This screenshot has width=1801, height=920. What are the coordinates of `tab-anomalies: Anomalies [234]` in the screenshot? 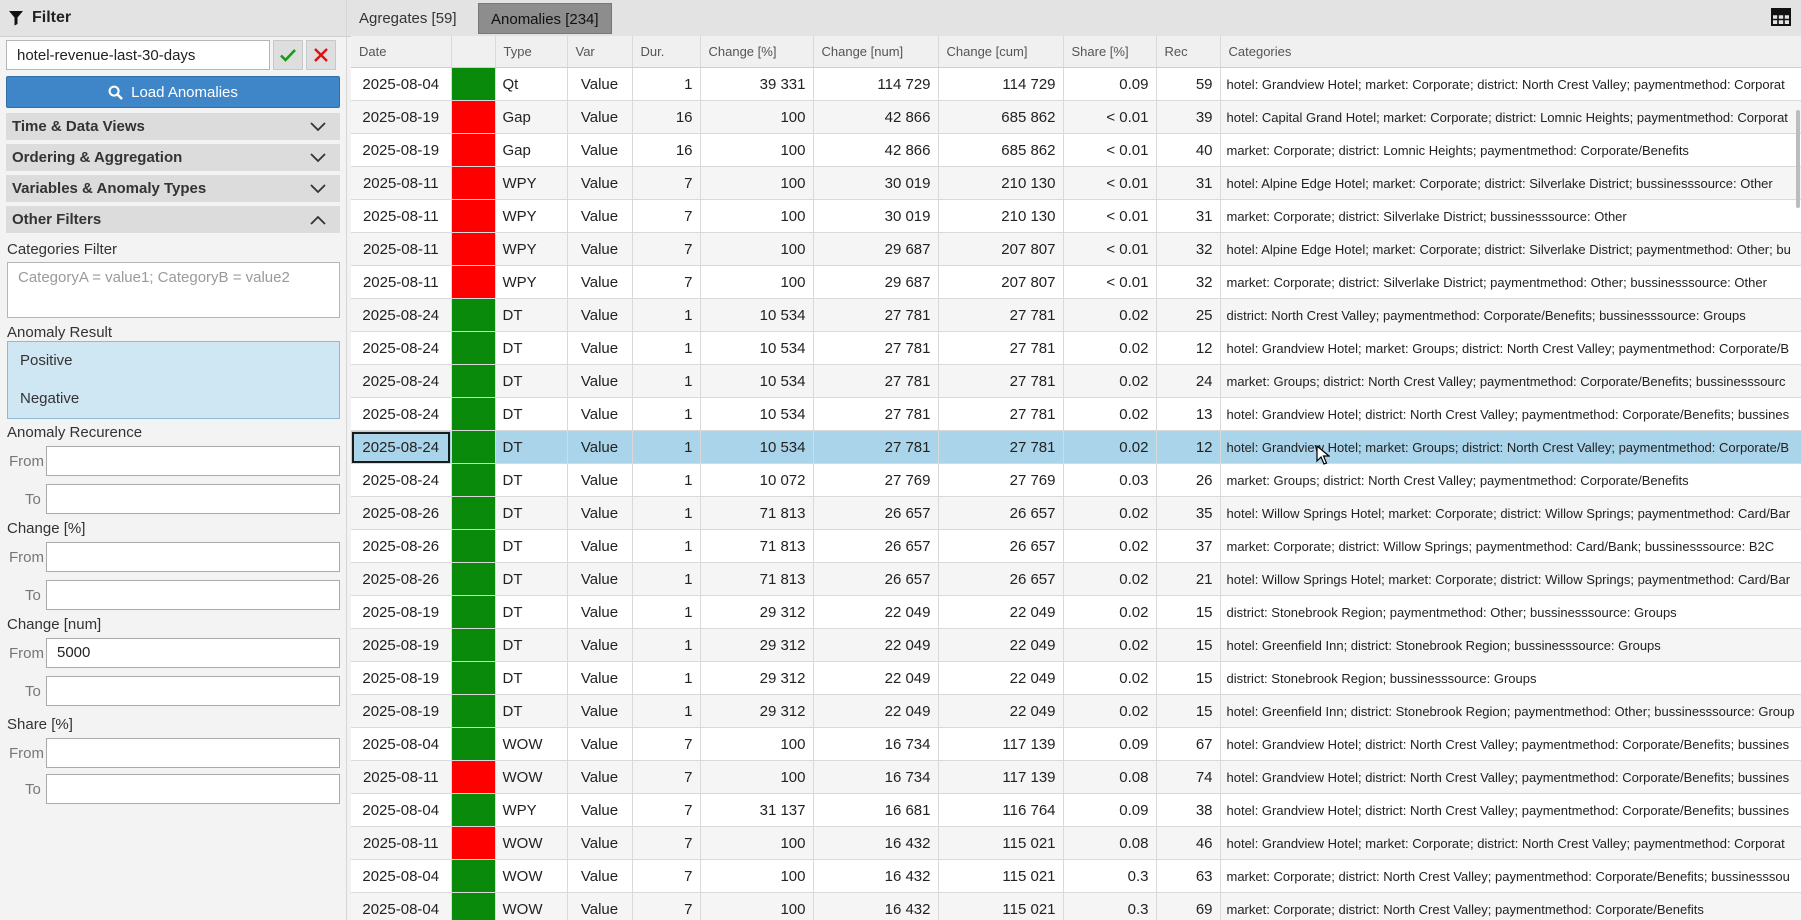 It's located at (545, 18).